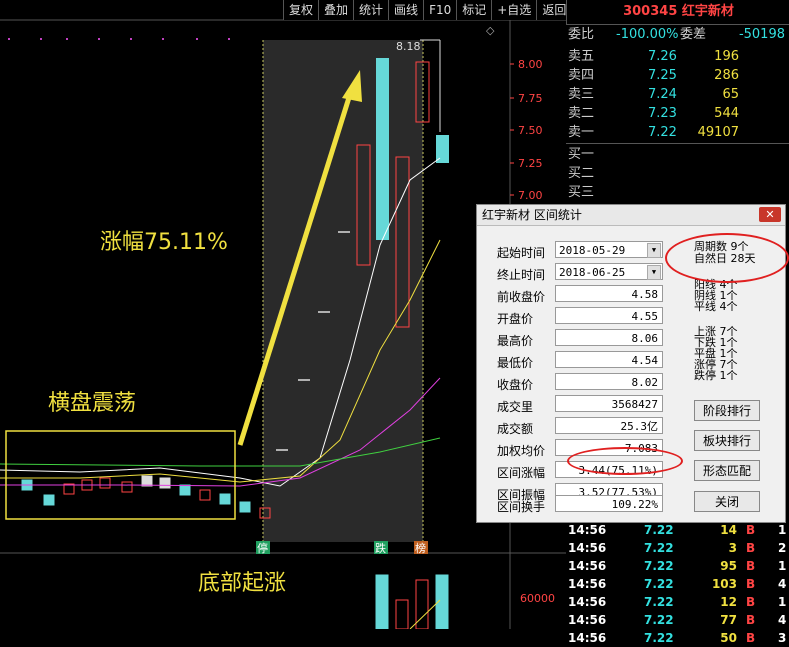  Describe the element at coordinates (677, 173) in the screenshot. I see `bid-row: 买二` at that location.